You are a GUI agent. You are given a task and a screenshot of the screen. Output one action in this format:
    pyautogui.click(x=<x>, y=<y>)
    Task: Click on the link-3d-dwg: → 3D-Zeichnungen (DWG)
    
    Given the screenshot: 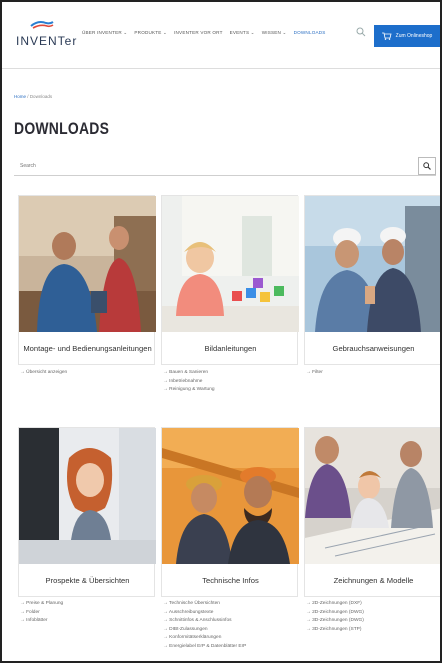 What is the action you would take?
    pyautogui.click(x=373, y=621)
    